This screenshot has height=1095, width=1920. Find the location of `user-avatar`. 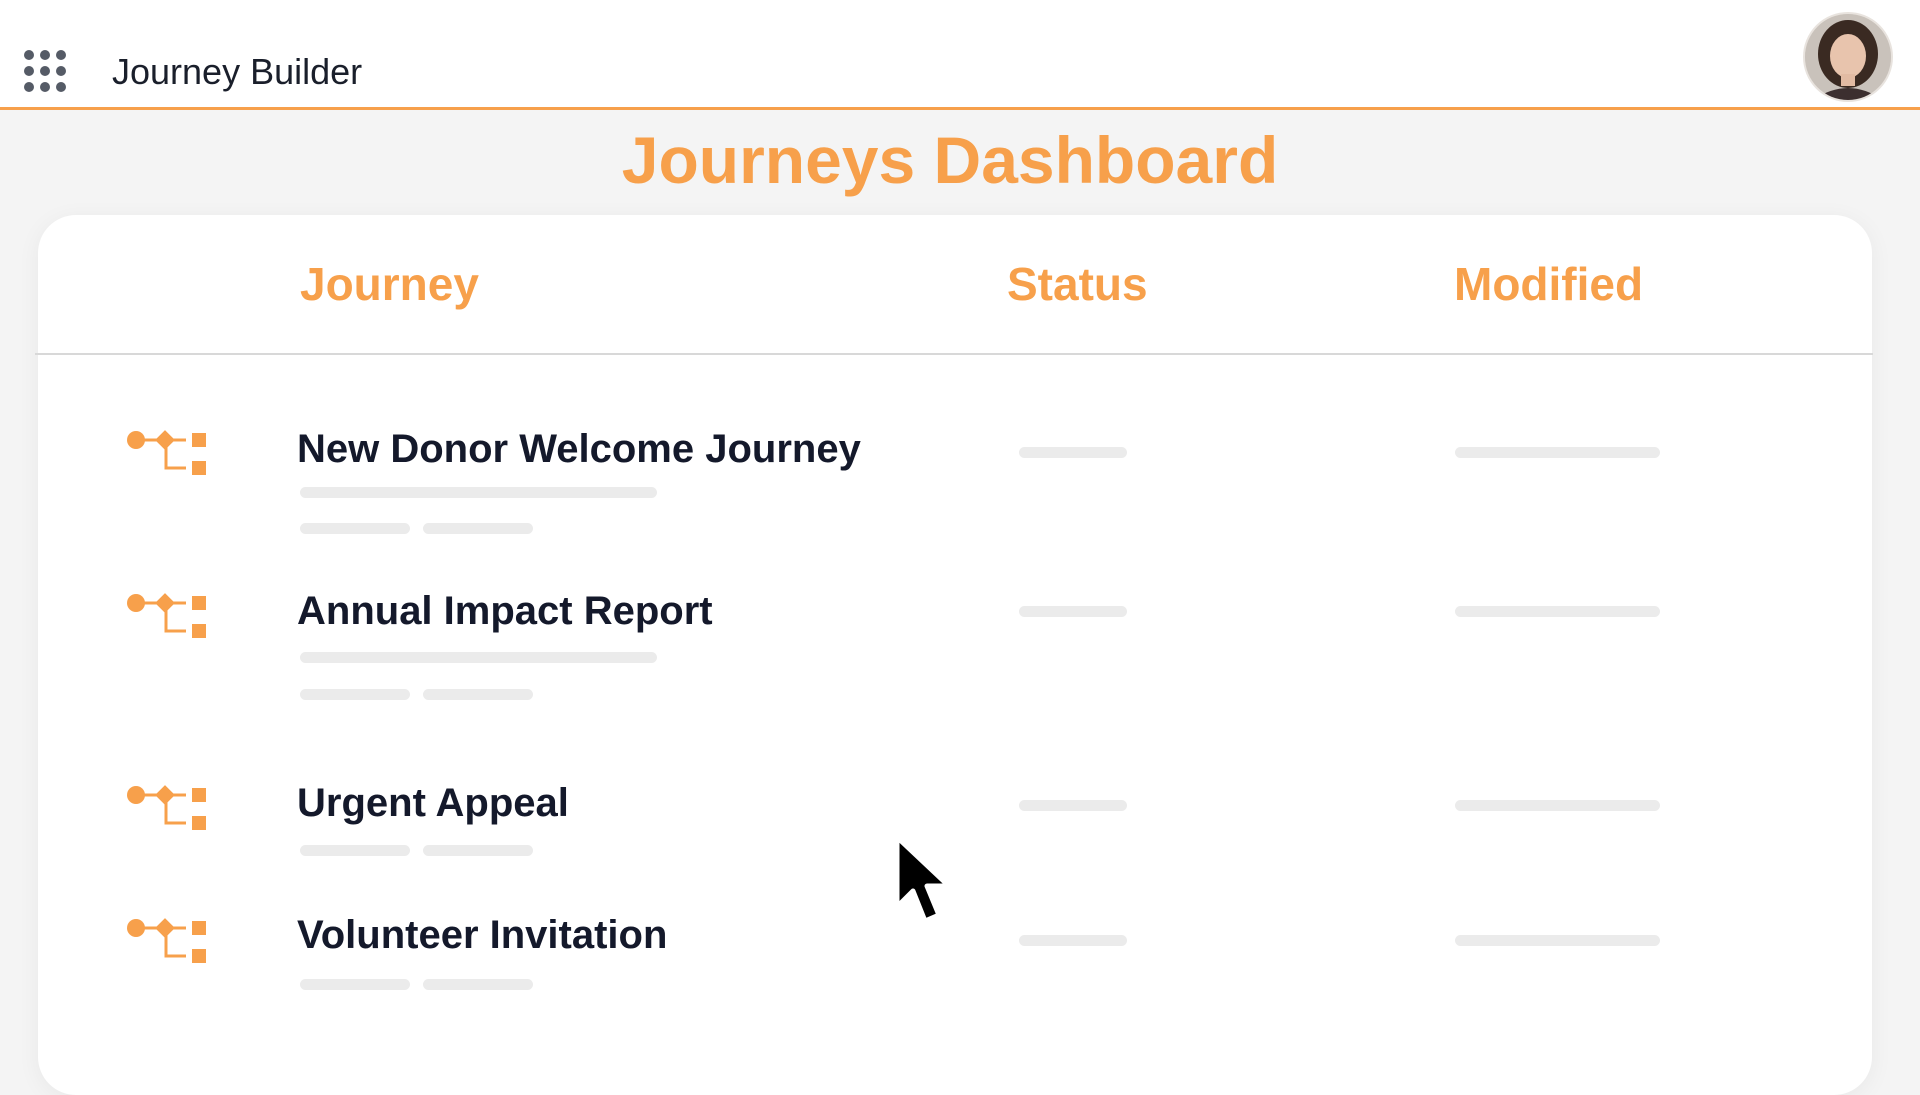

user-avatar is located at coordinates (1848, 57).